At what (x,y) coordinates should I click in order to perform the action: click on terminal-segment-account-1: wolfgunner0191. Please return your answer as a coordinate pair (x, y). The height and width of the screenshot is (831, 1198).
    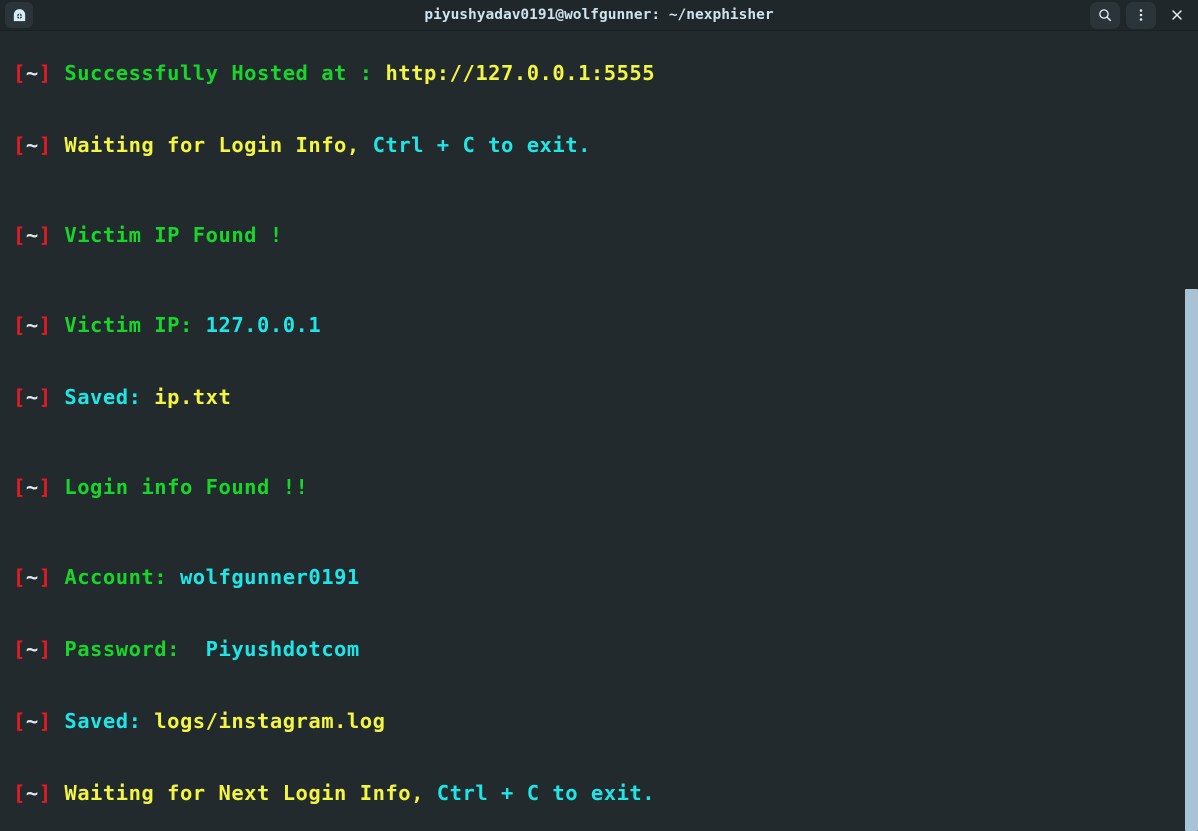
    Looking at the image, I should click on (269, 577).